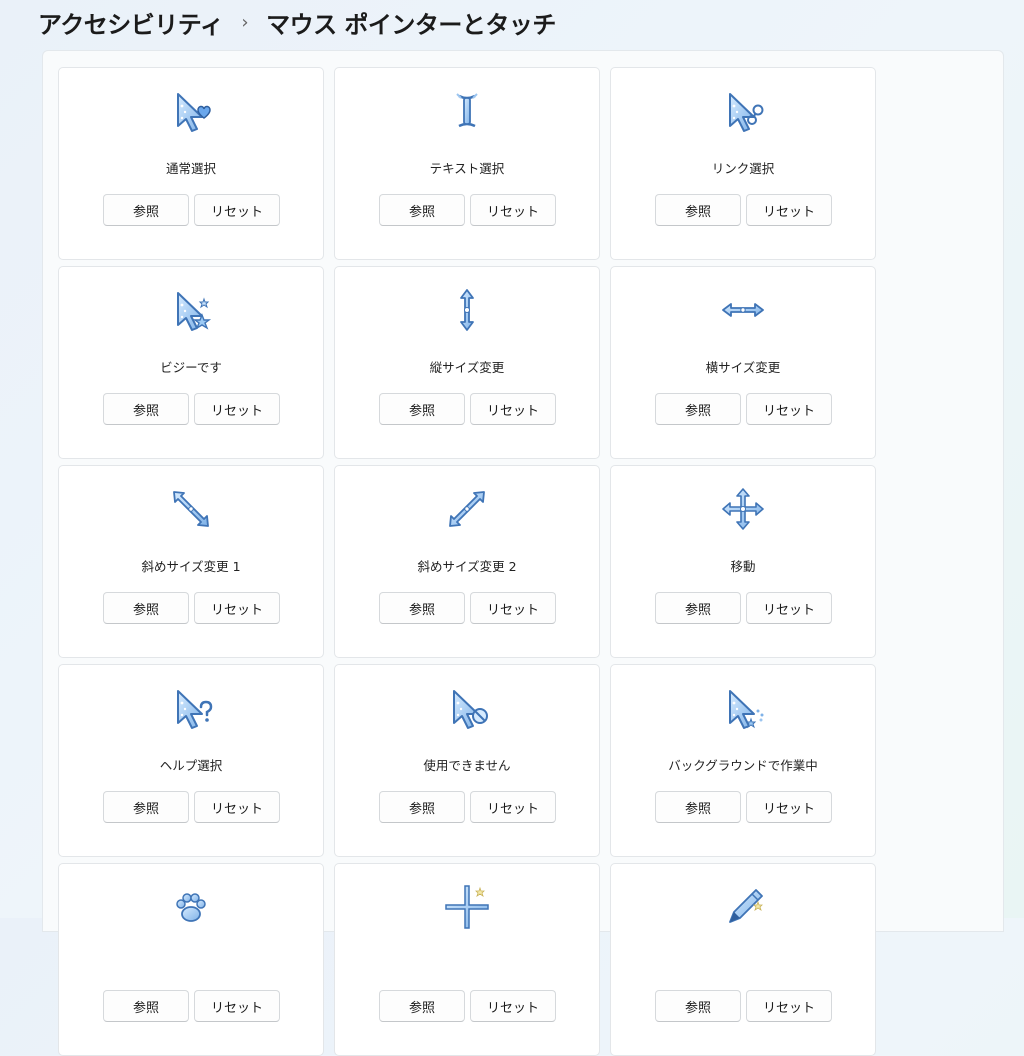  What do you see at coordinates (191, 765) in the screenshot?
I see `cursor-label: ヘルプ選択` at bounding box center [191, 765].